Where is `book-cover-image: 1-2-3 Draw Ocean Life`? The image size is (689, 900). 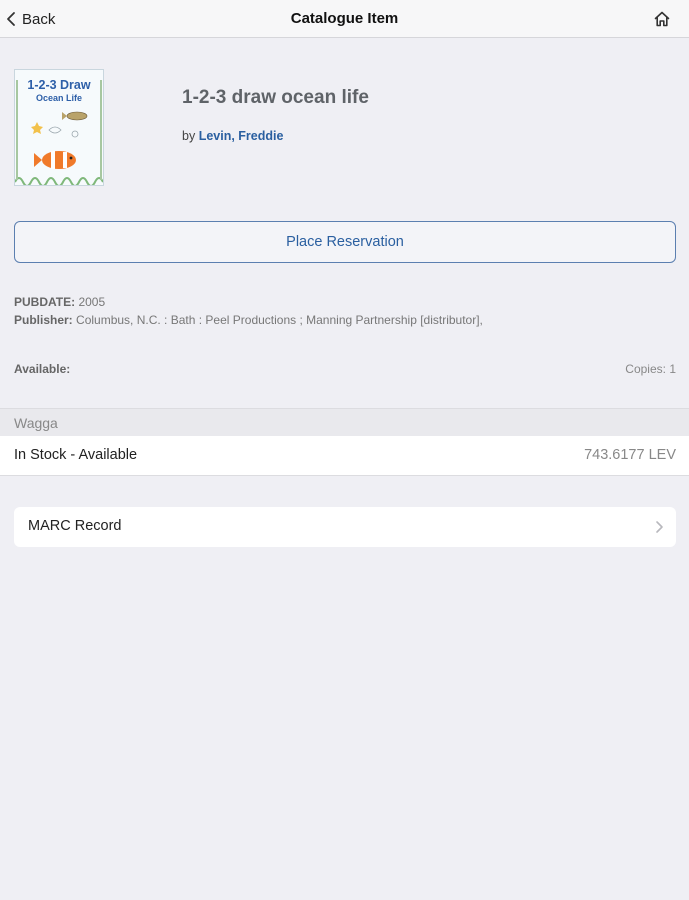 book-cover-image: 1-2-3 Draw Ocean Life is located at coordinates (59, 127).